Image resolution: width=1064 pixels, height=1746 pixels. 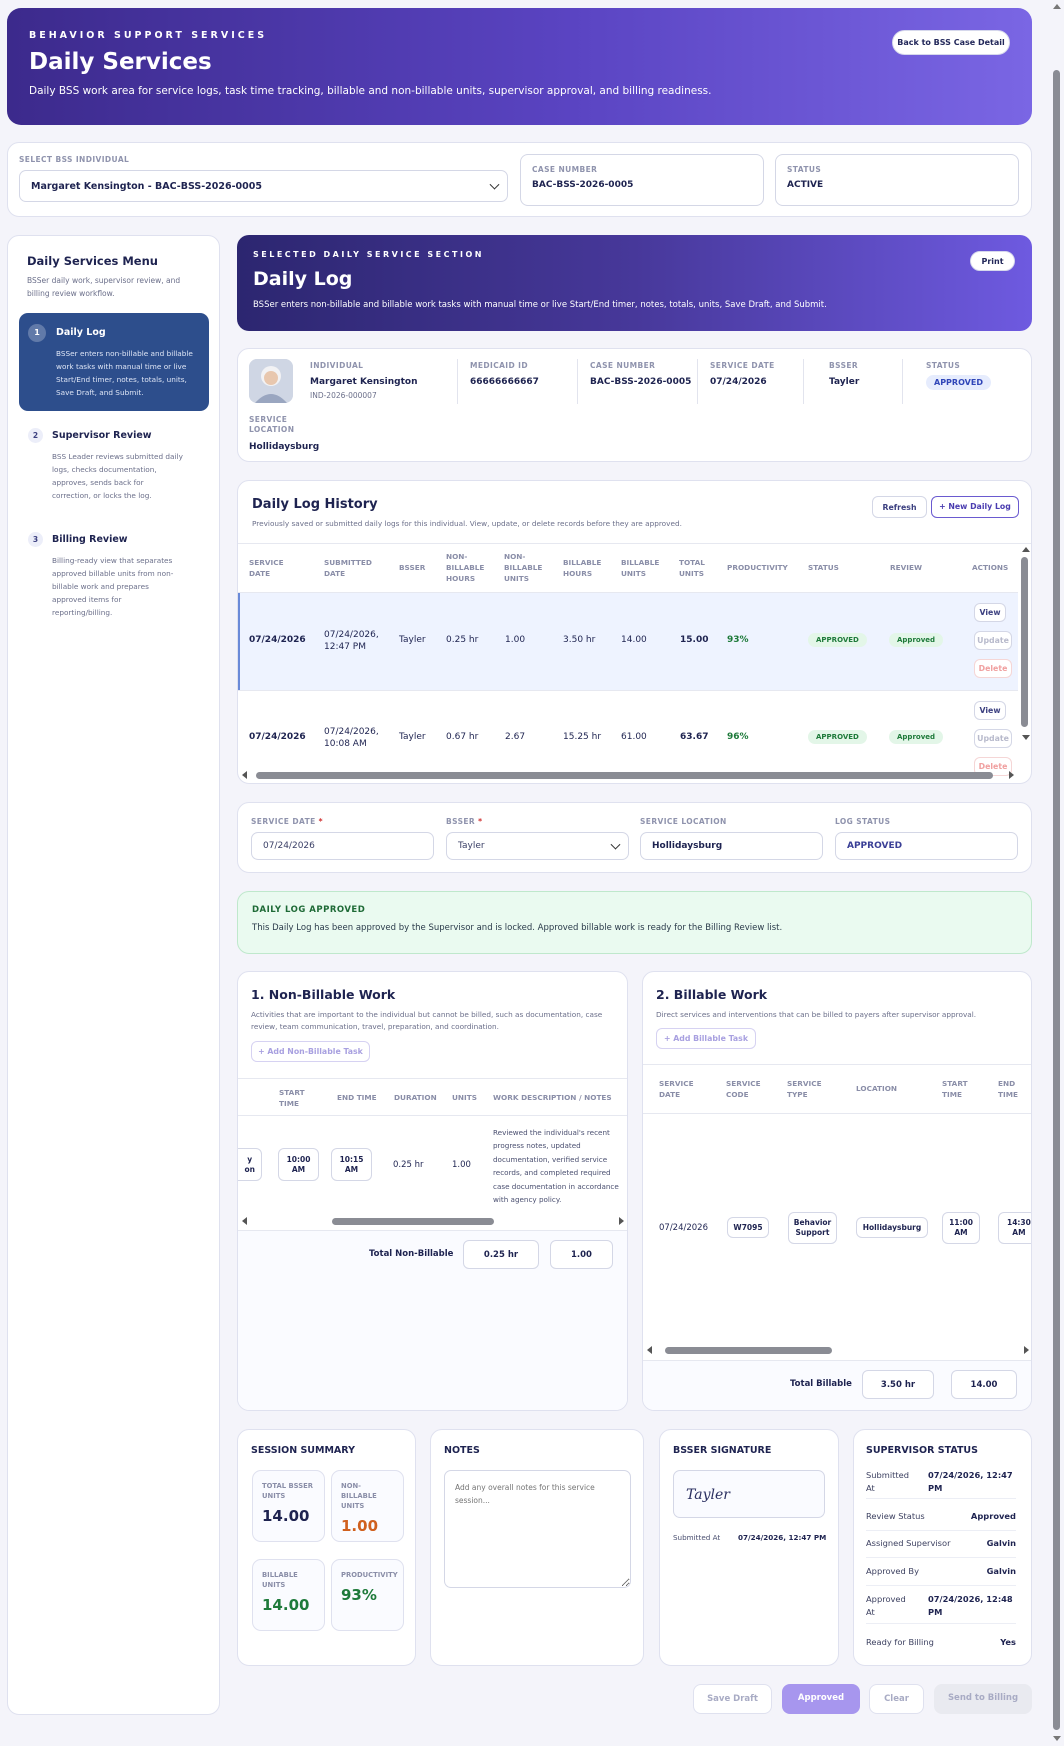 I want to click on bsser-field: BSSER Tayler, so click(x=844, y=374).